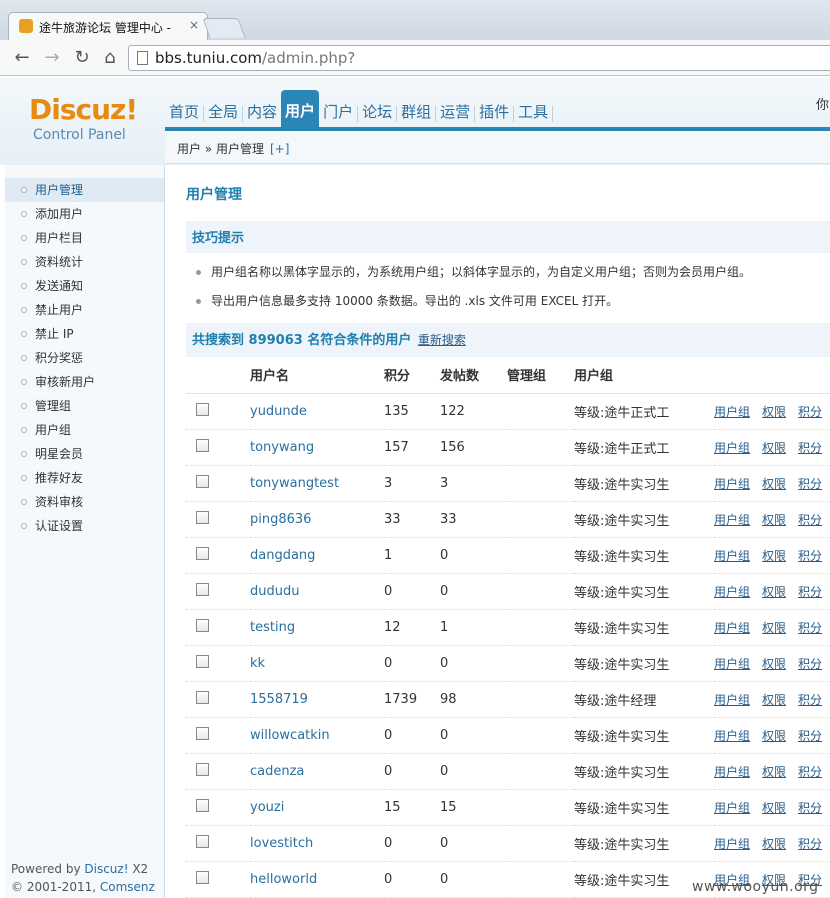  I want to click on sidebar-item: 认证设置, so click(84, 526).